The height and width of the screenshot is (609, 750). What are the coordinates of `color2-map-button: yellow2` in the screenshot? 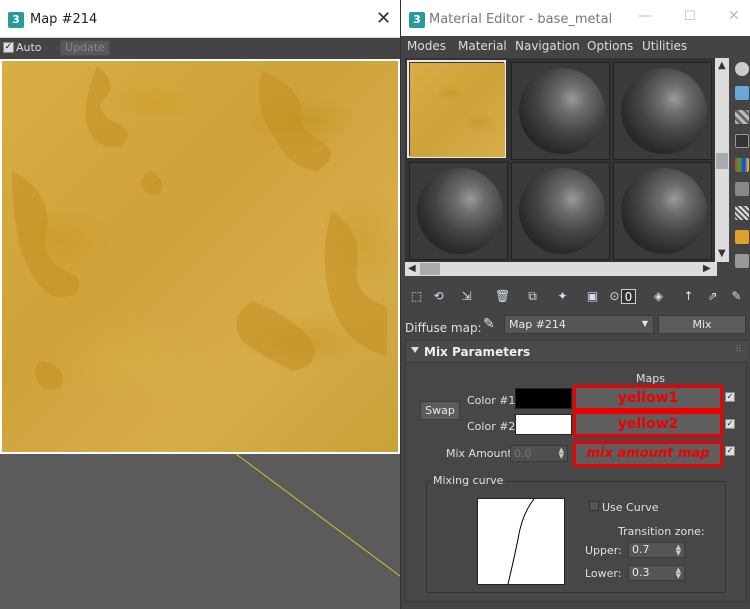 It's located at (648, 424).